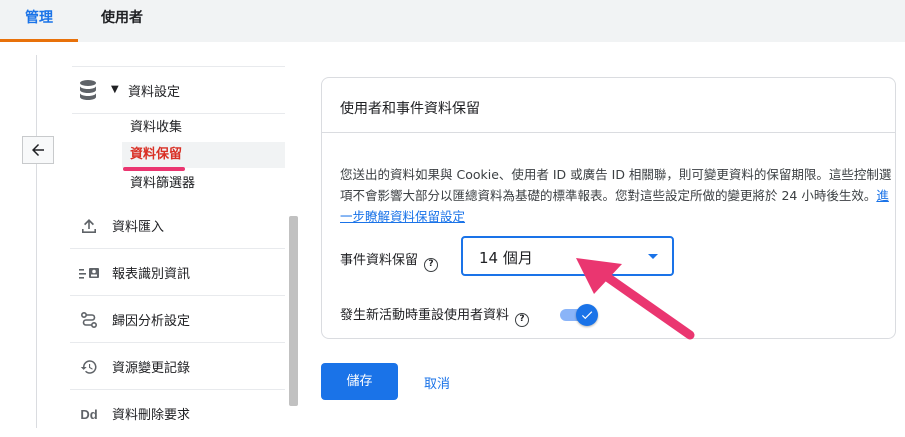  Describe the element at coordinates (36, 241) in the screenshot. I see `nav-divider` at that location.